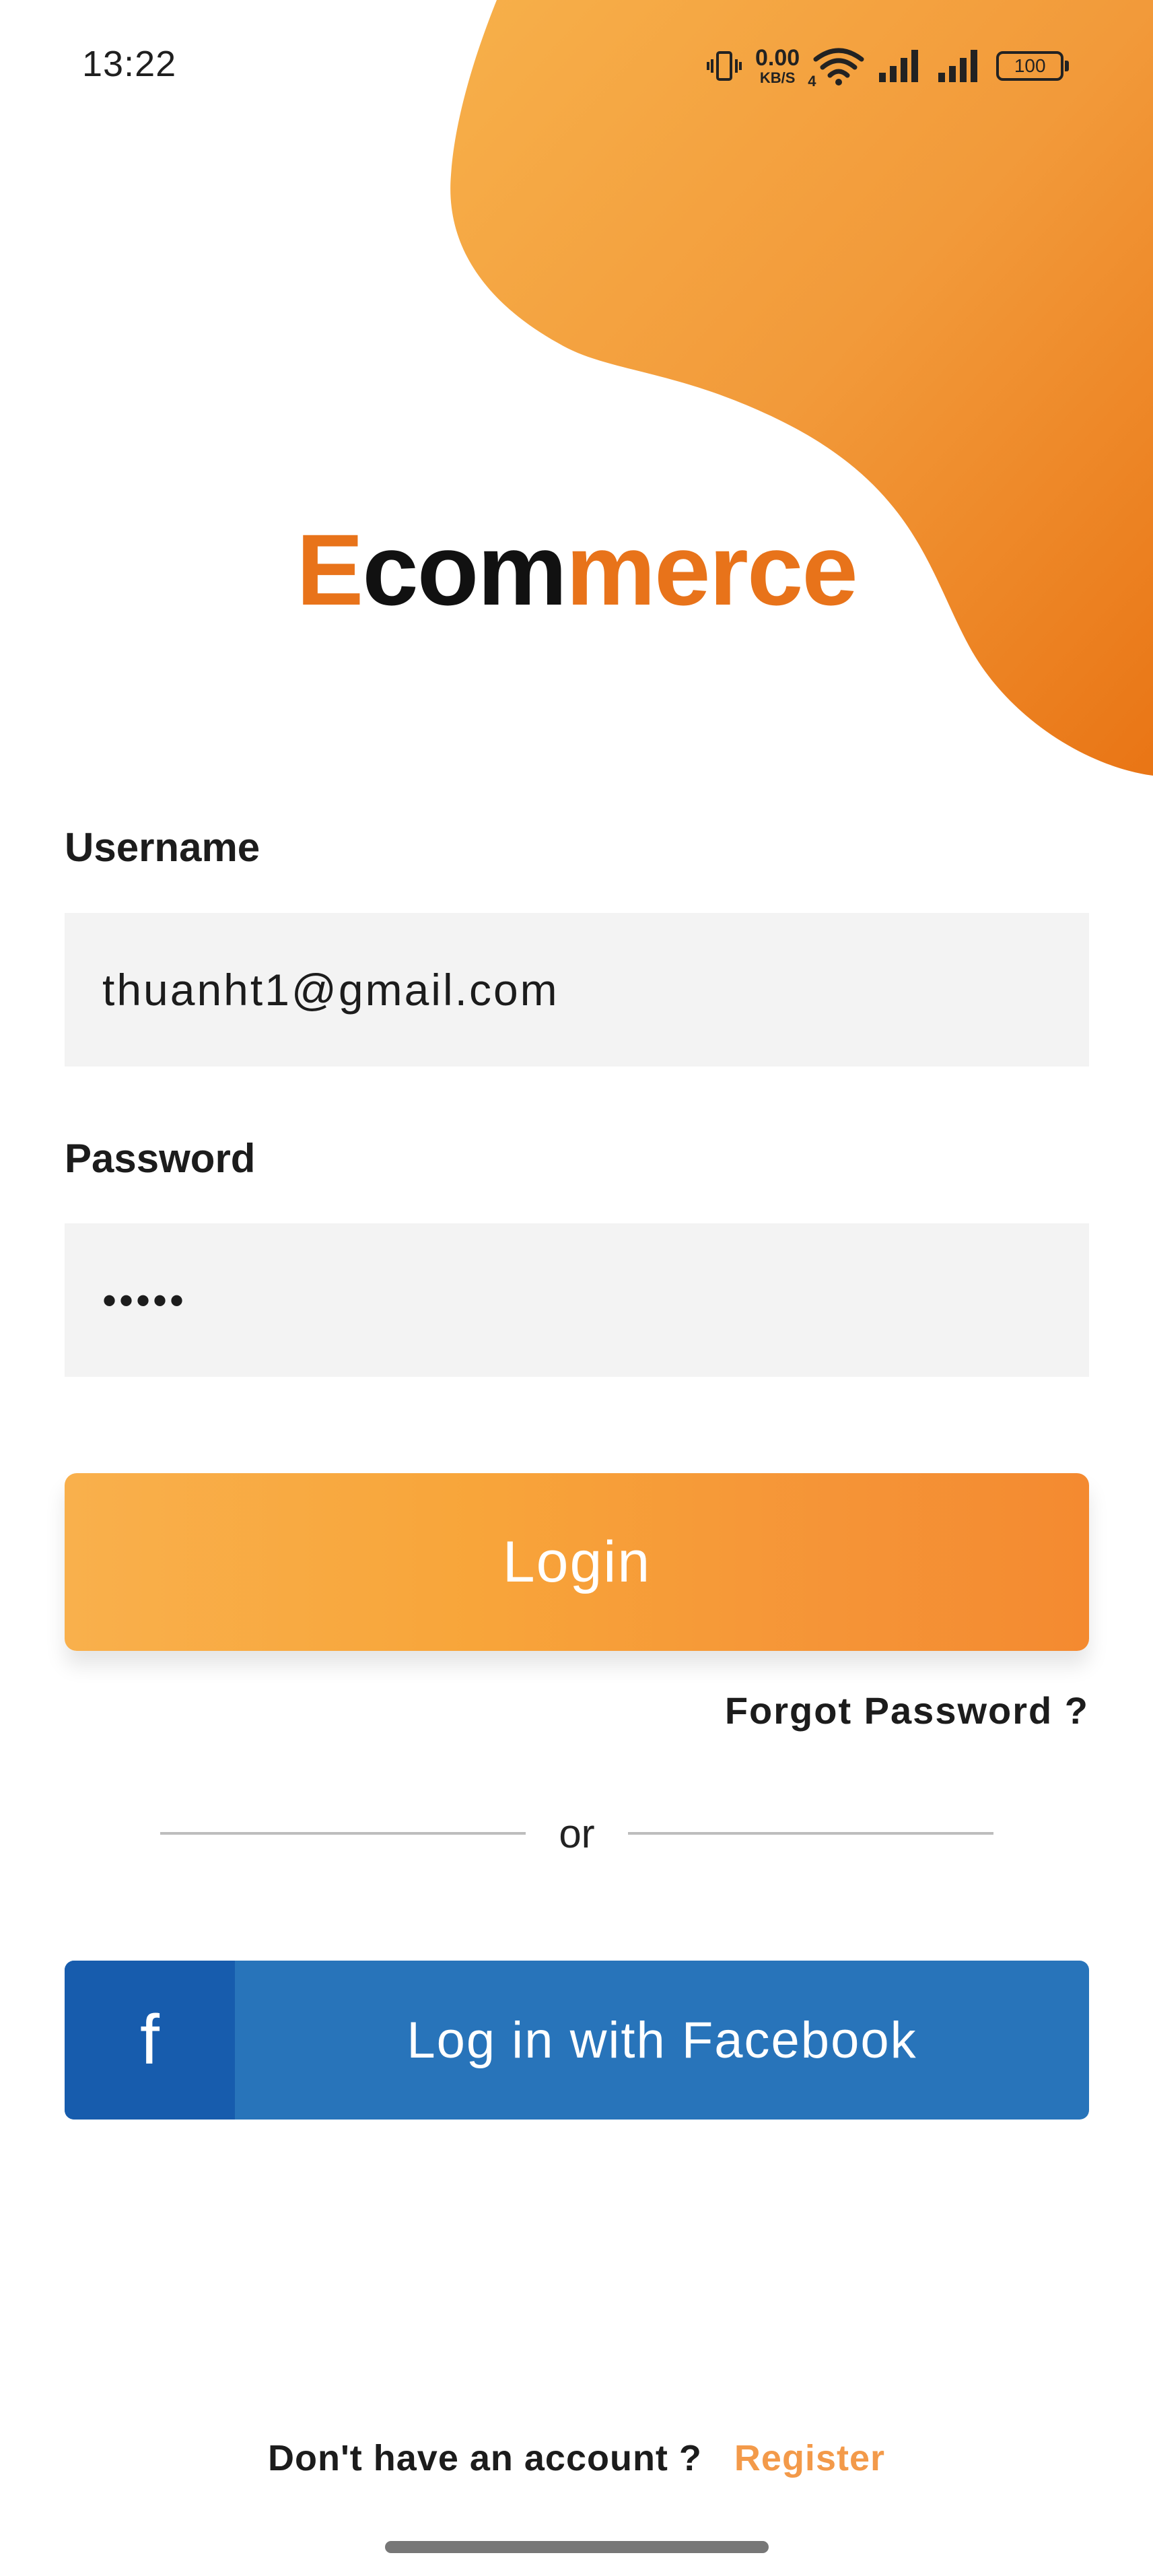 Image resolution: width=1153 pixels, height=2576 pixels. Describe the element at coordinates (576, 67) in the screenshot. I see `status-bar: 13:22 0.00 KB/S 4 100` at that location.